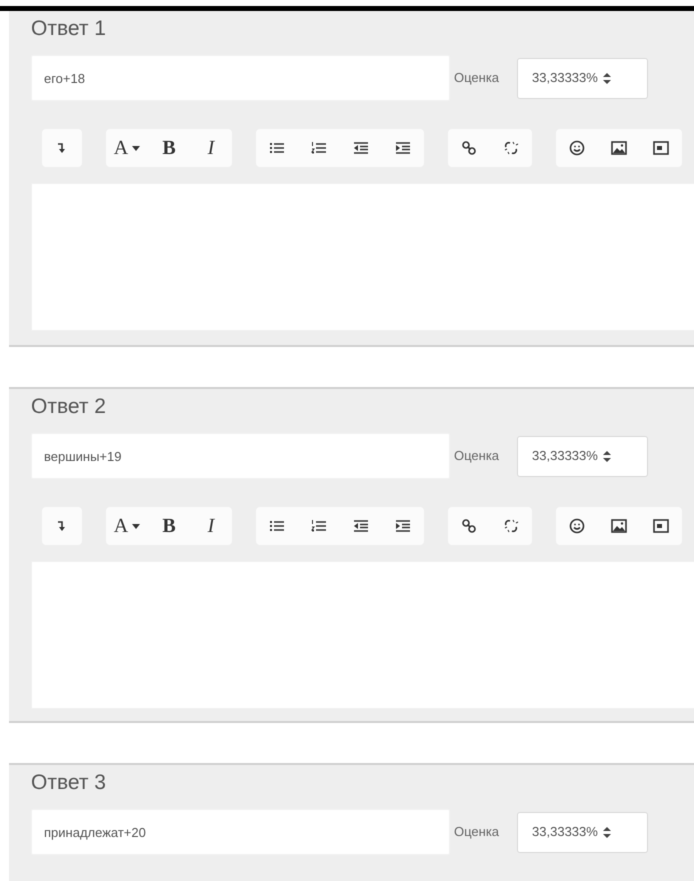  What do you see at coordinates (240, 78) in the screenshot?
I see `answer-field: его+18` at bounding box center [240, 78].